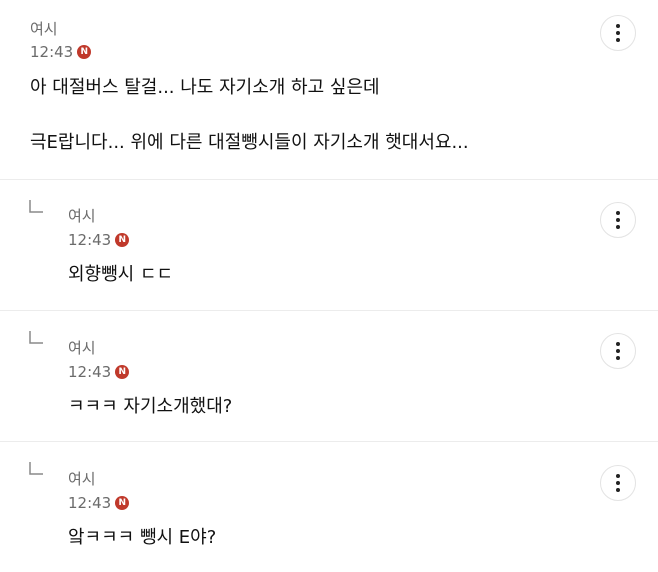  What do you see at coordinates (44, 29) in the screenshot?
I see `comment-author: 여시` at bounding box center [44, 29].